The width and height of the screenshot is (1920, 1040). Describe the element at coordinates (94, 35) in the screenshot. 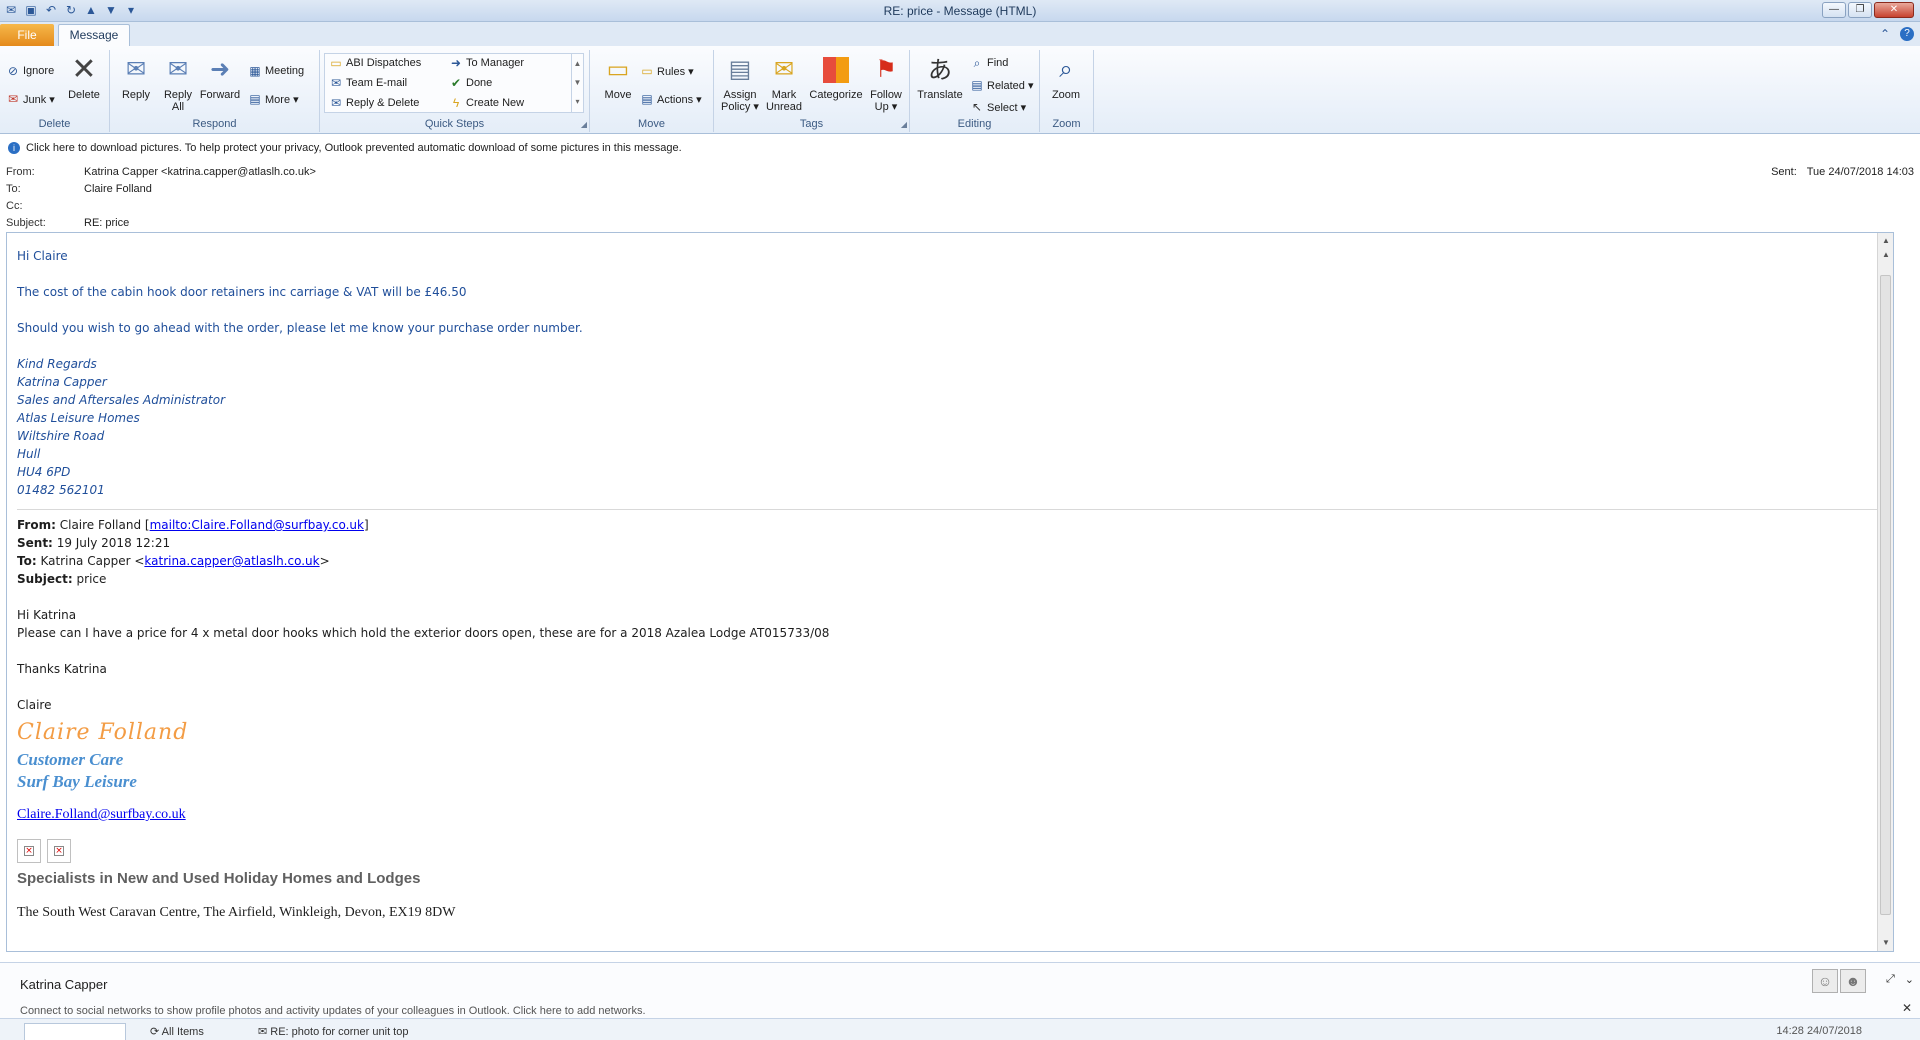

I see `tab-message: Message` at that location.